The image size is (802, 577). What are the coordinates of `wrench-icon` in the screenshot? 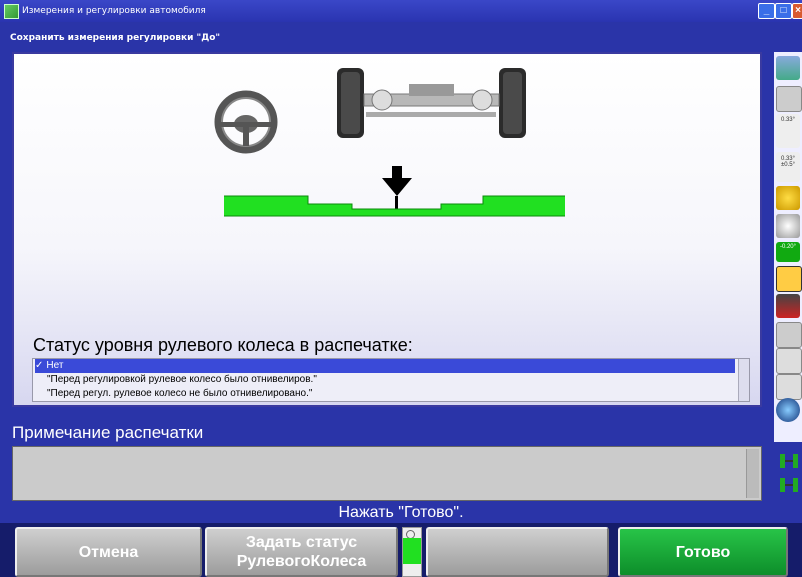 It's located at (788, 198).